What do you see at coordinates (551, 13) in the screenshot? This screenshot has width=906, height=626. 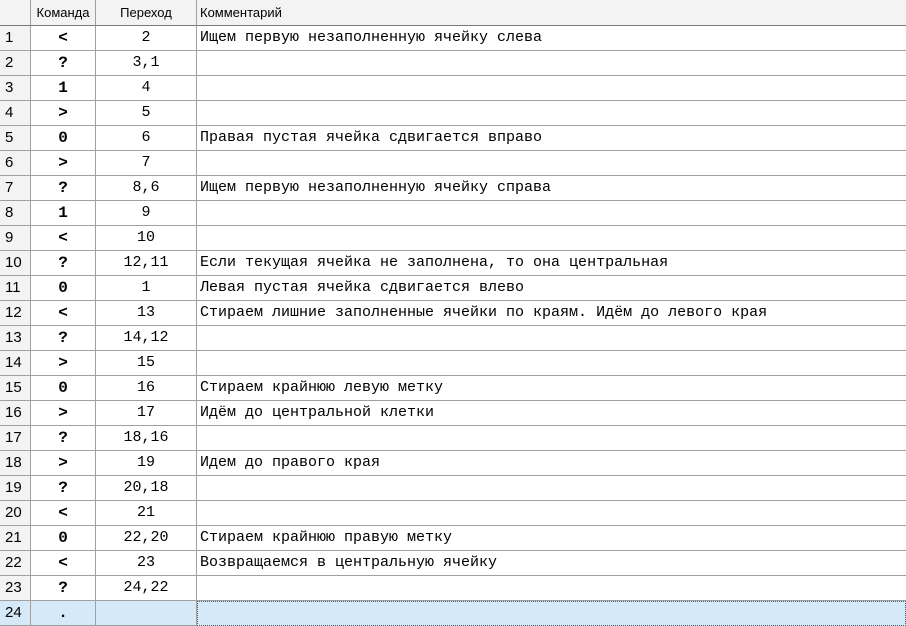 I see `comment-column-header: Комментарий` at bounding box center [551, 13].